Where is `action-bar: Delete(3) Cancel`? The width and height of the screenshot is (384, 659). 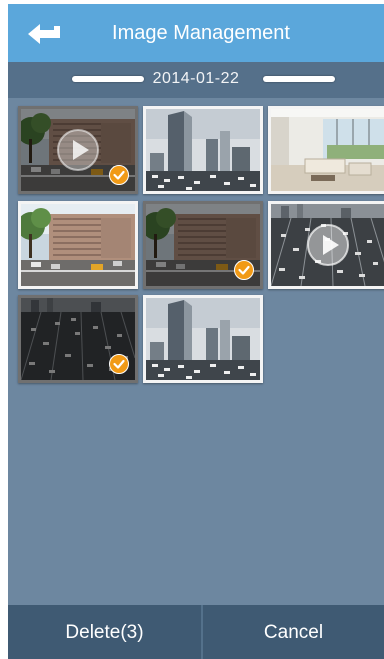 action-bar: Delete(3) Cancel is located at coordinates (196, 632).